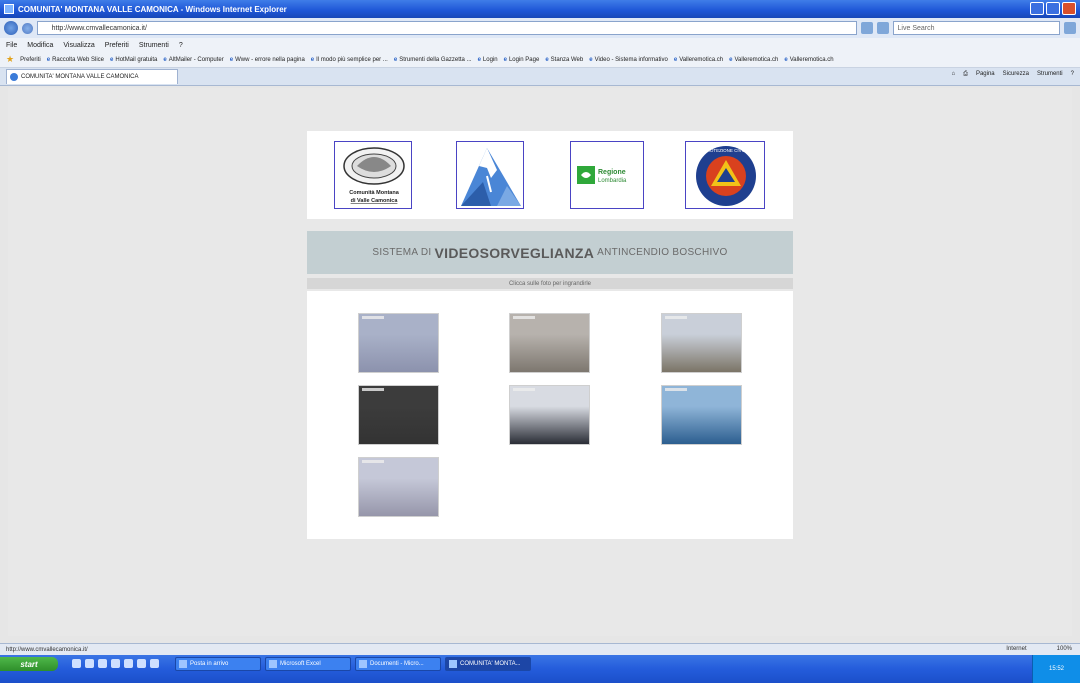  I want to click on pc-logo-text: PROTEZIONE CIVILE, so click(726, 150).